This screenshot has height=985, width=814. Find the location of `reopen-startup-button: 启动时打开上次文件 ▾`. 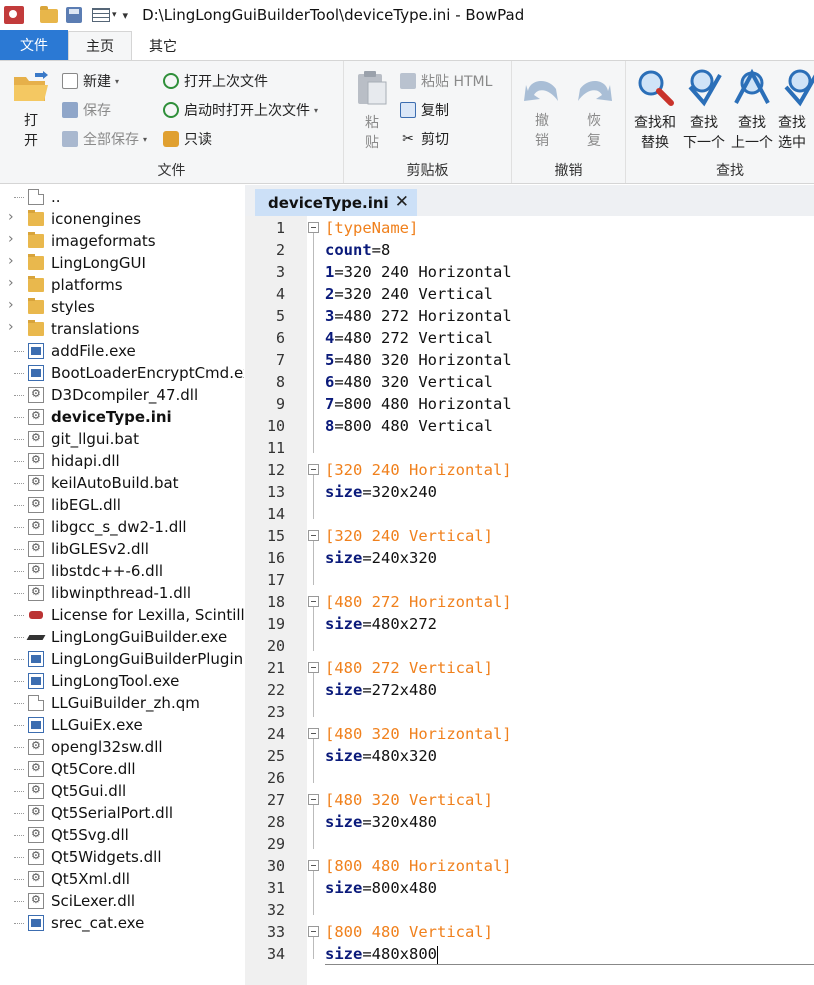

reopen-startup-button: 启动时打开上次文件 ▾ is located at coordinates (240, 110).